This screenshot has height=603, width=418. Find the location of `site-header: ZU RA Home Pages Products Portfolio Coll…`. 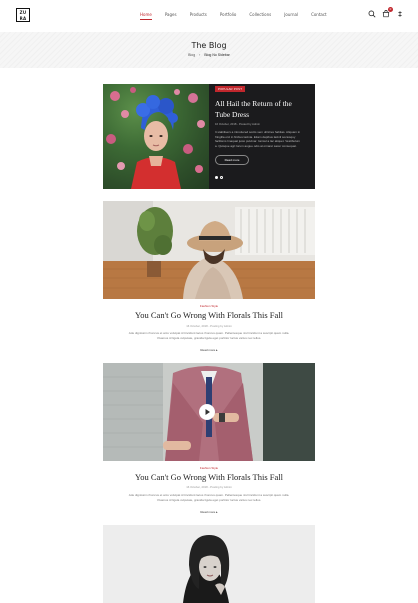

site-header: ZU RA Home Pages Products Portfolio Coll… is located at coordinates (209, 16).